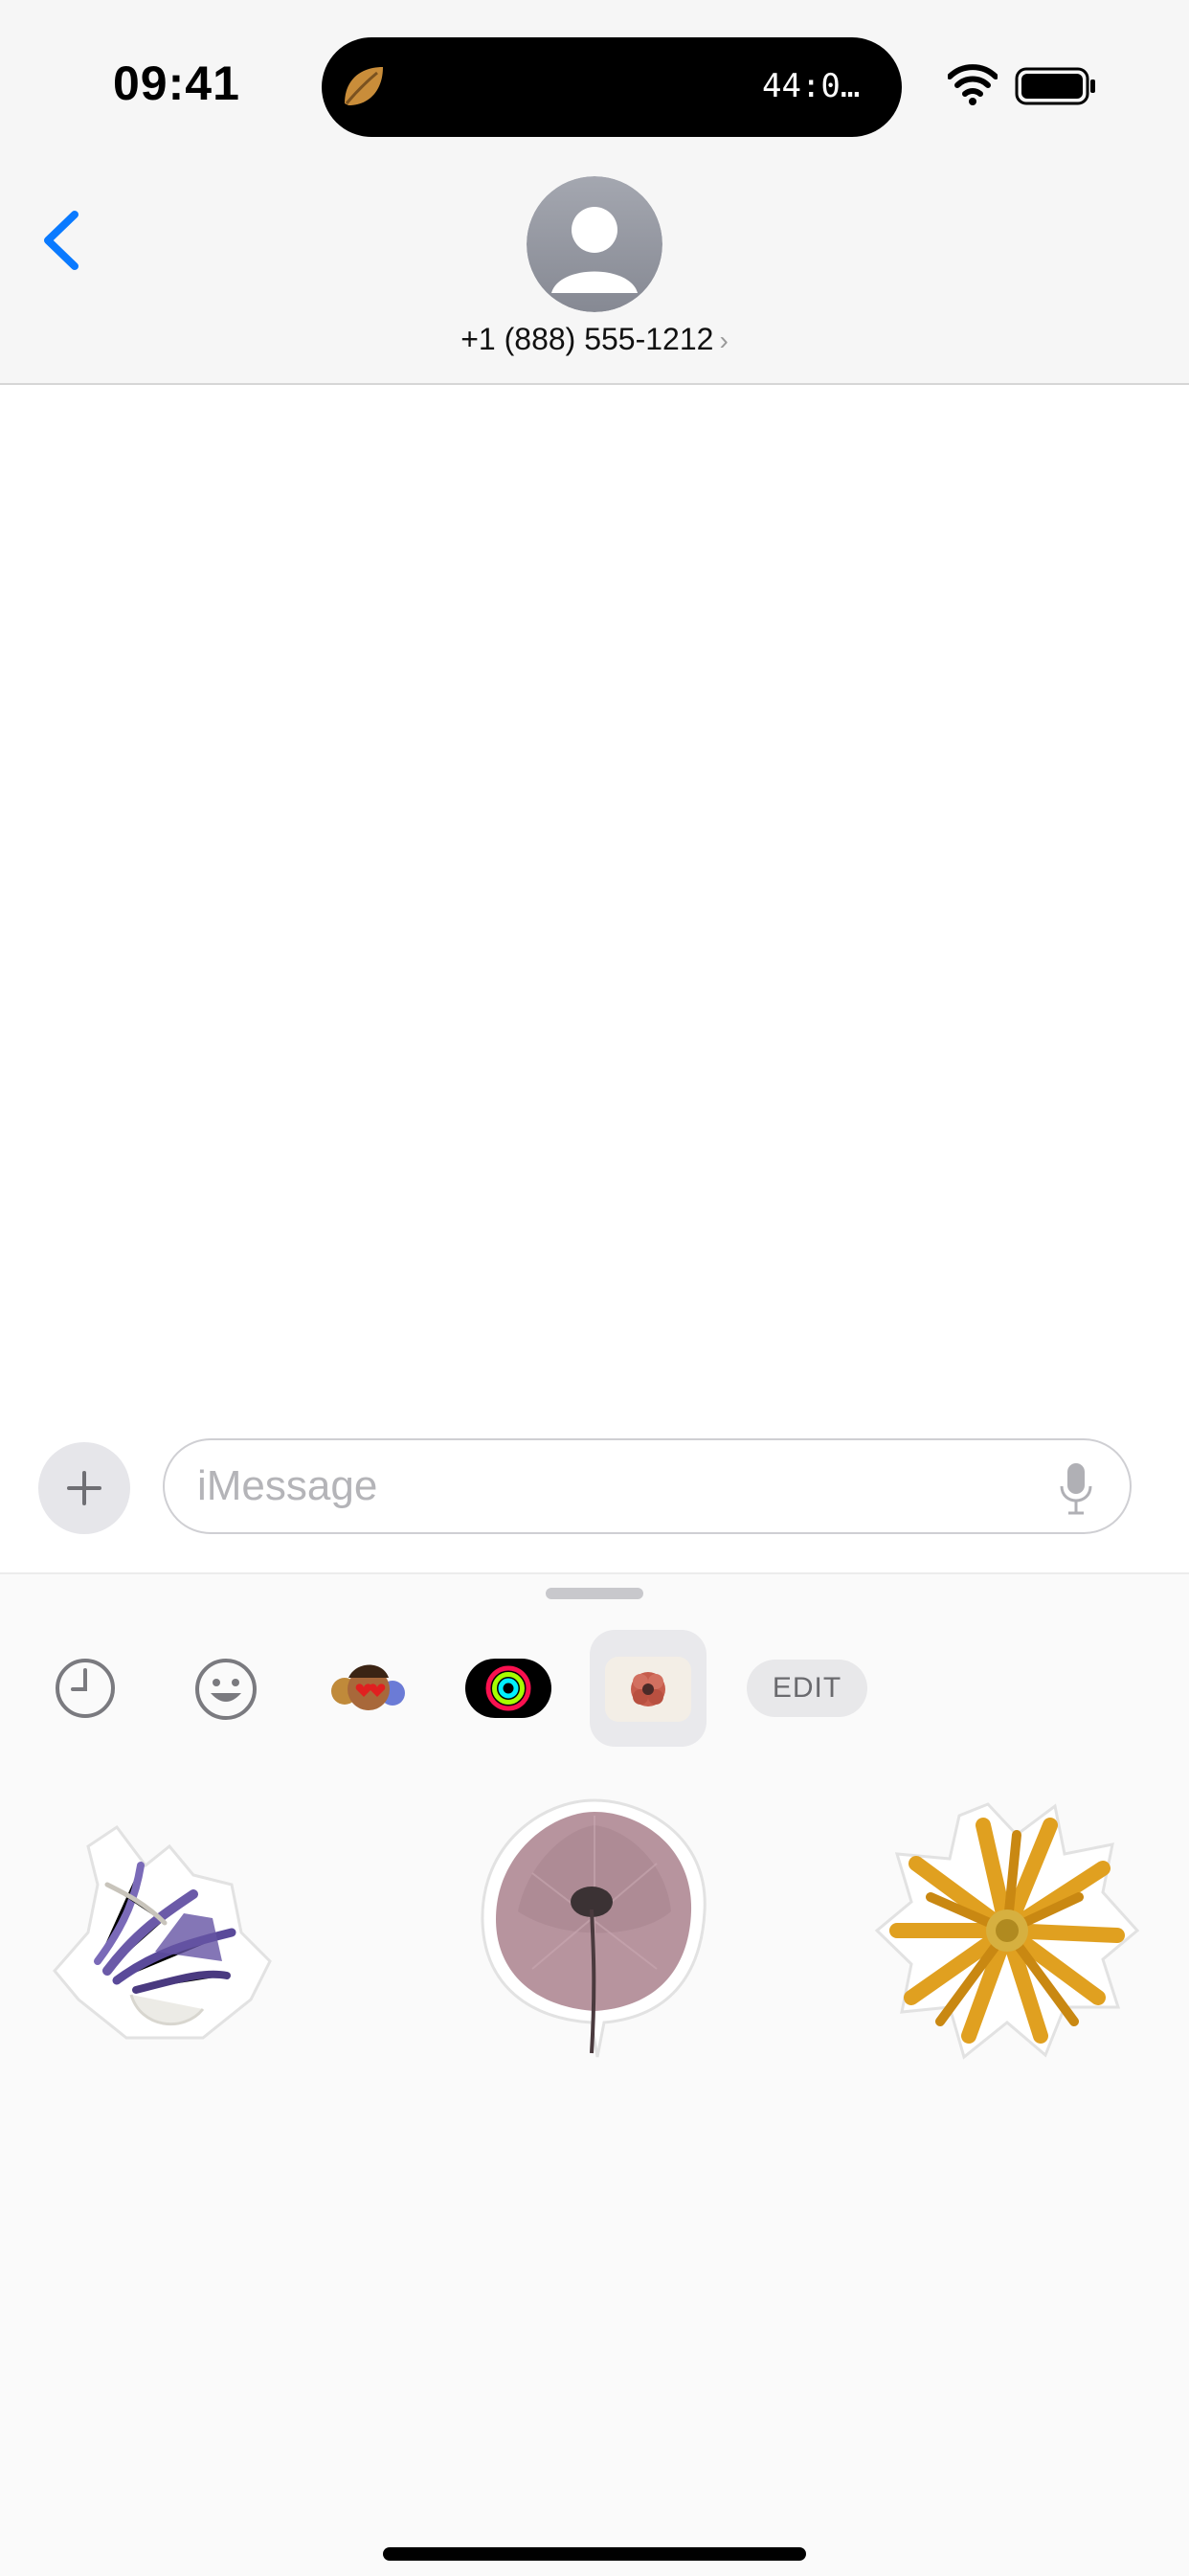  Describe the element at coordinates (807, 1688) in the screenshot. I see `edit-button: EDIT` at that location.